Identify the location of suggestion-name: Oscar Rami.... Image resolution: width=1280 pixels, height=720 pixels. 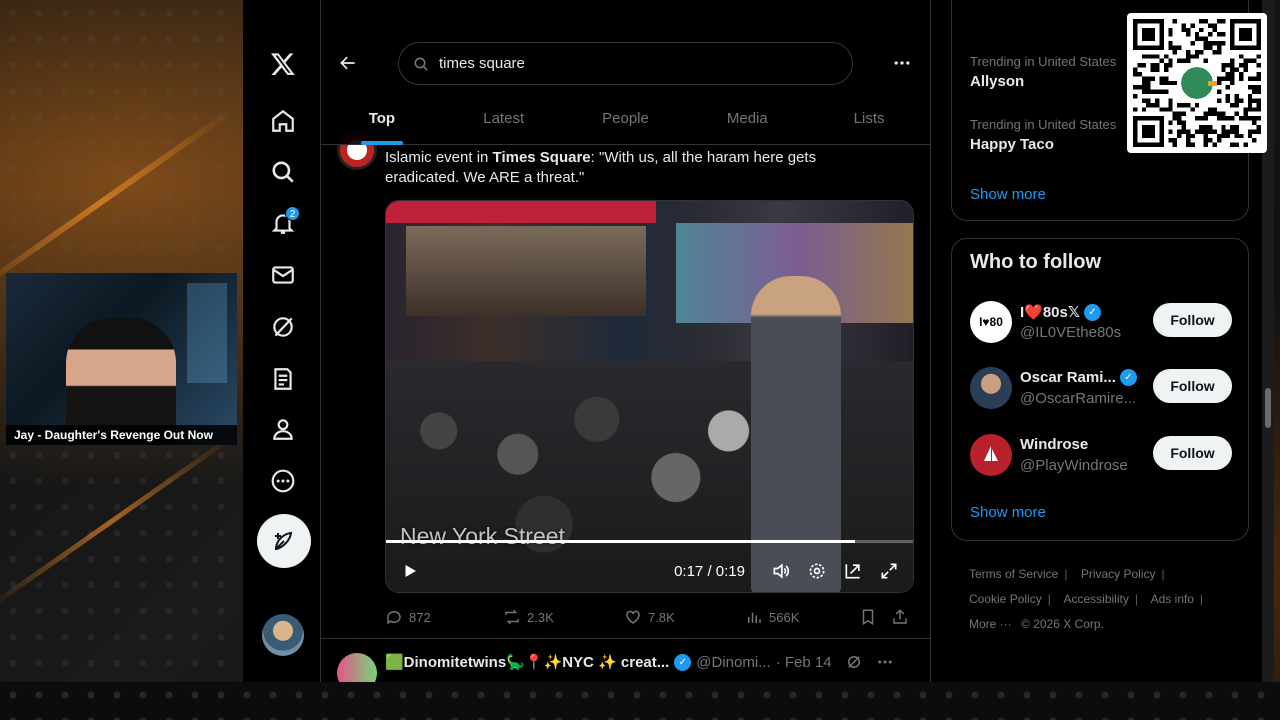
(1068, 377).